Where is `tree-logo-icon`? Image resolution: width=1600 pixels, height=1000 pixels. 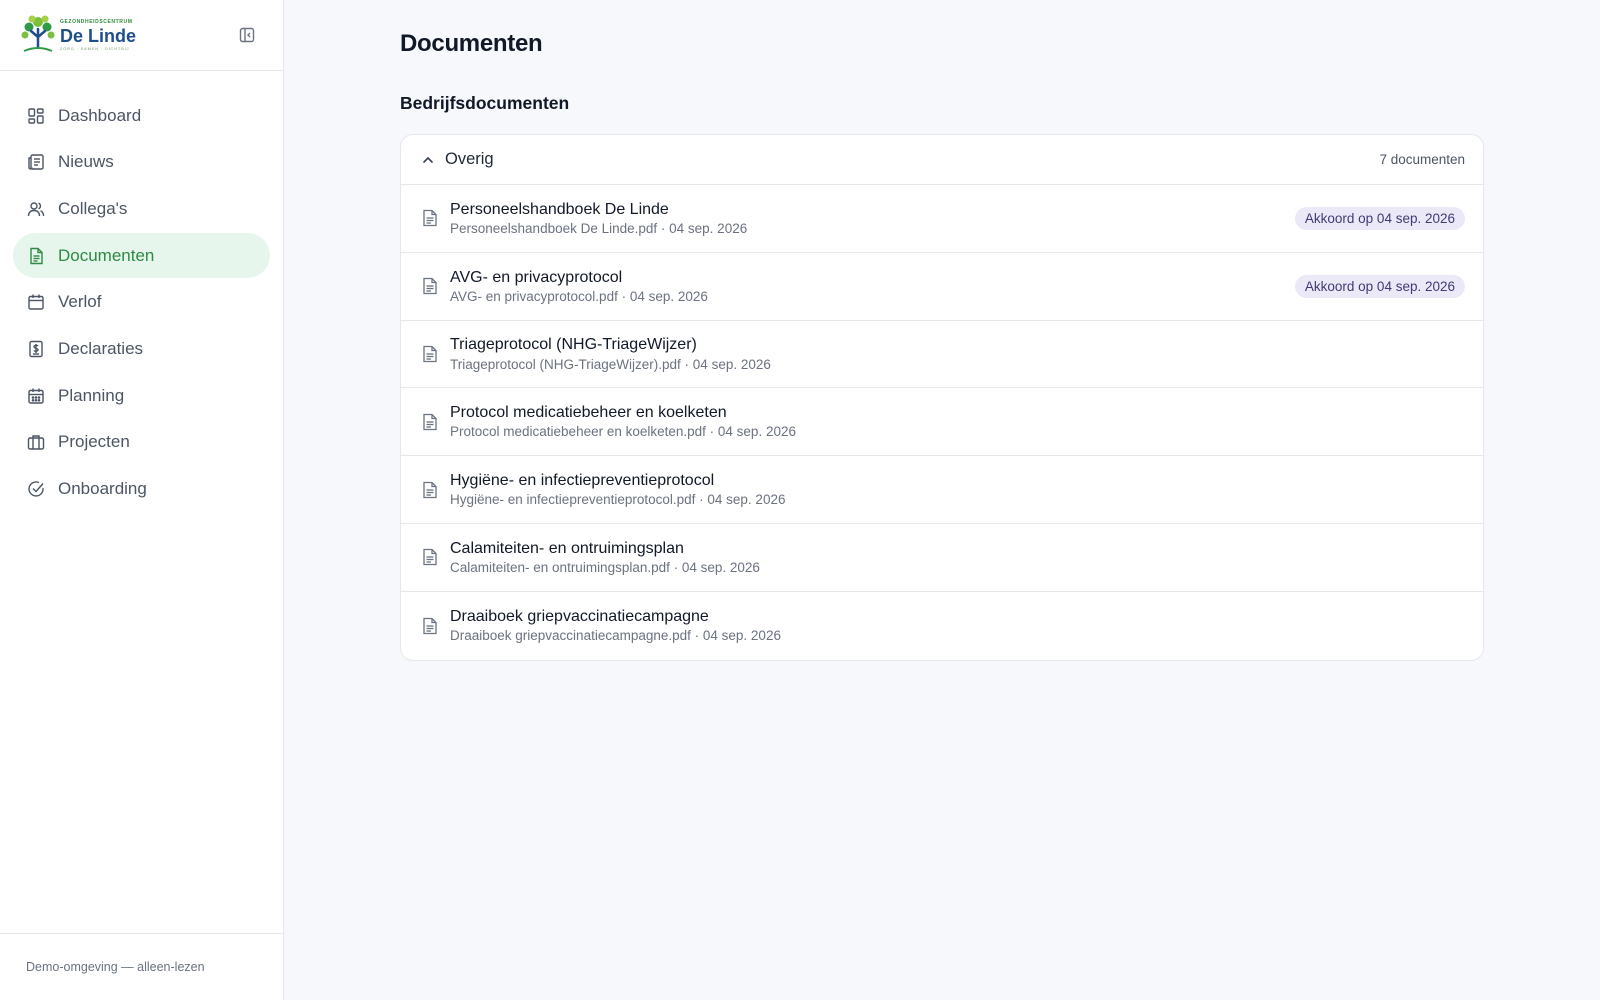
tree-logo-icon is located at coordinates (38, 33).